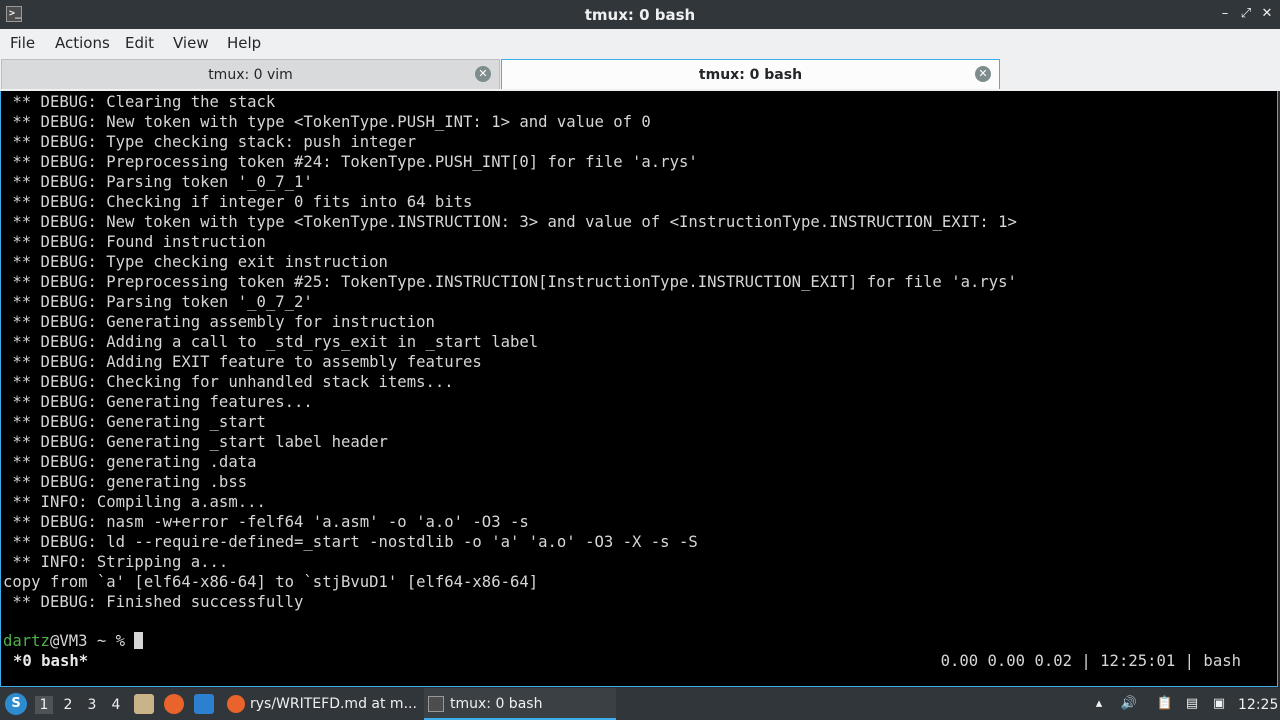 The image size is (1280, 720). I want to click on title-bar: >_ tmux: 0 bash – ⤢ ✕, so click(640, 14).